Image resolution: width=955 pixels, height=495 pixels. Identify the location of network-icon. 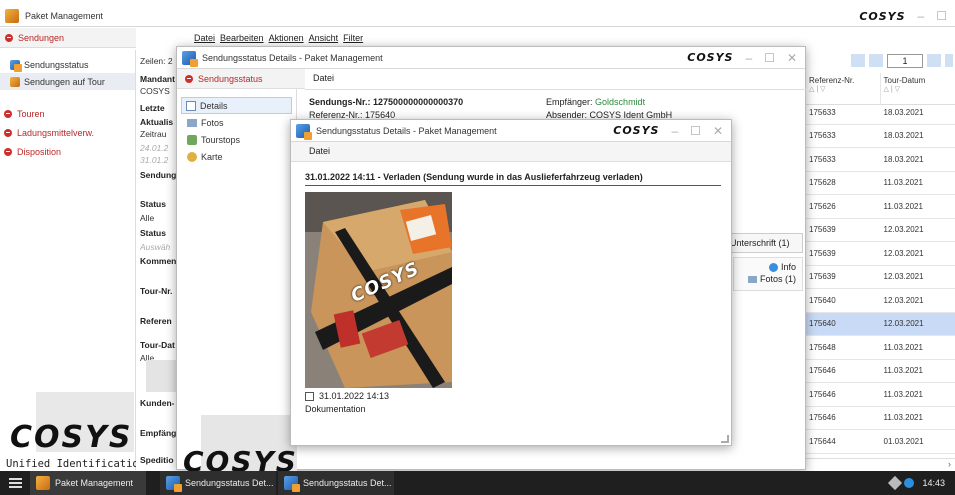
(895, 483).